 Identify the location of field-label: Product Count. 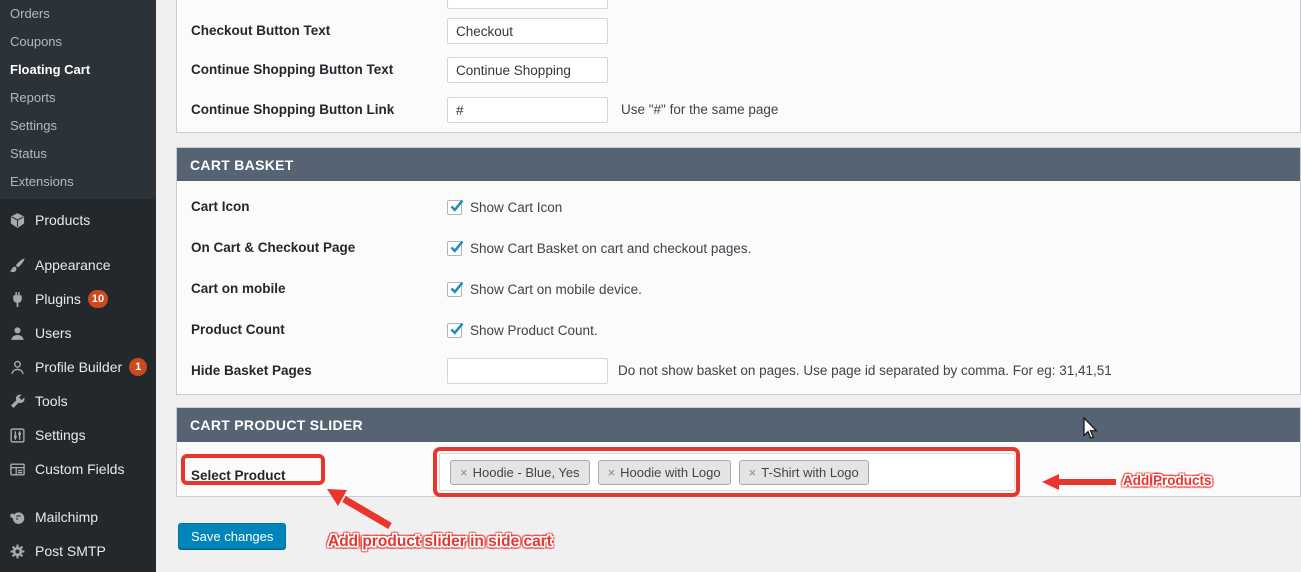
(238, 329).